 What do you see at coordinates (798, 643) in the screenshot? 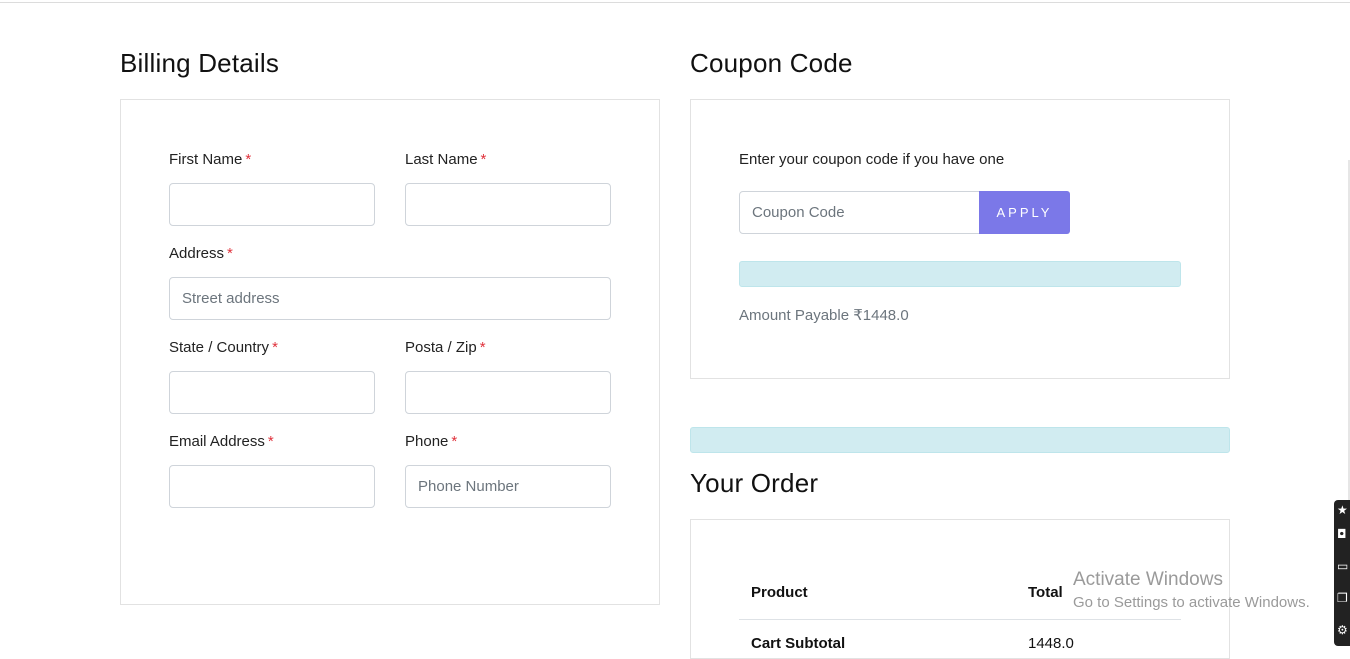
I see `table-row-product: Cart Subtotal` at bounding box center [798, 643].